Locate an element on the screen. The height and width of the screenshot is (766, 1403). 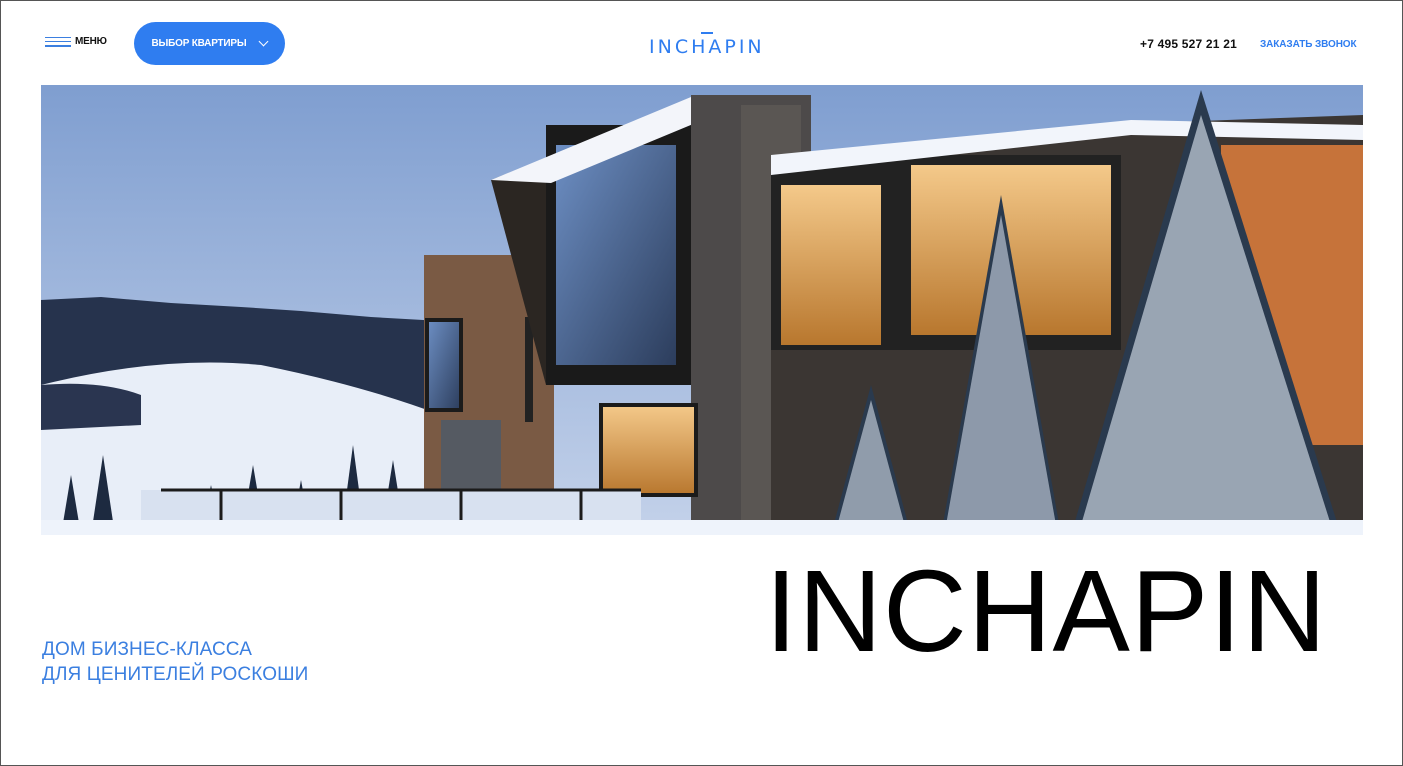
menu-label: МЕНЮ is located at coordinates (91, 41).